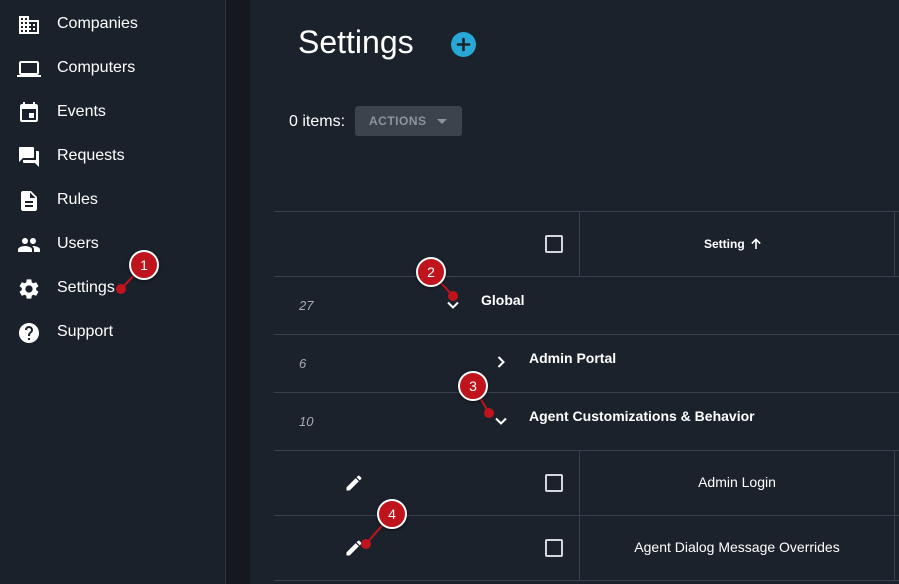 This screenshot has height=584, width=899. I want to click on sidebar-item-settings: Settings, so click(113, 289).